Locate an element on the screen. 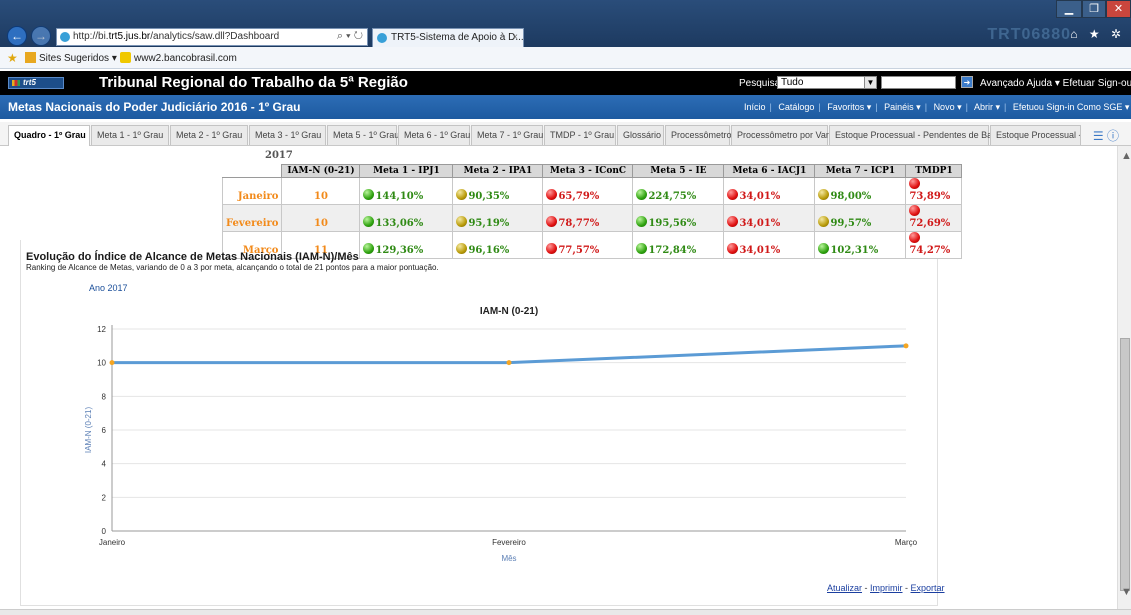 This screenshot has width=1131, height=615. x-tick-label: Janeiro is located at coordinates (112, 542).